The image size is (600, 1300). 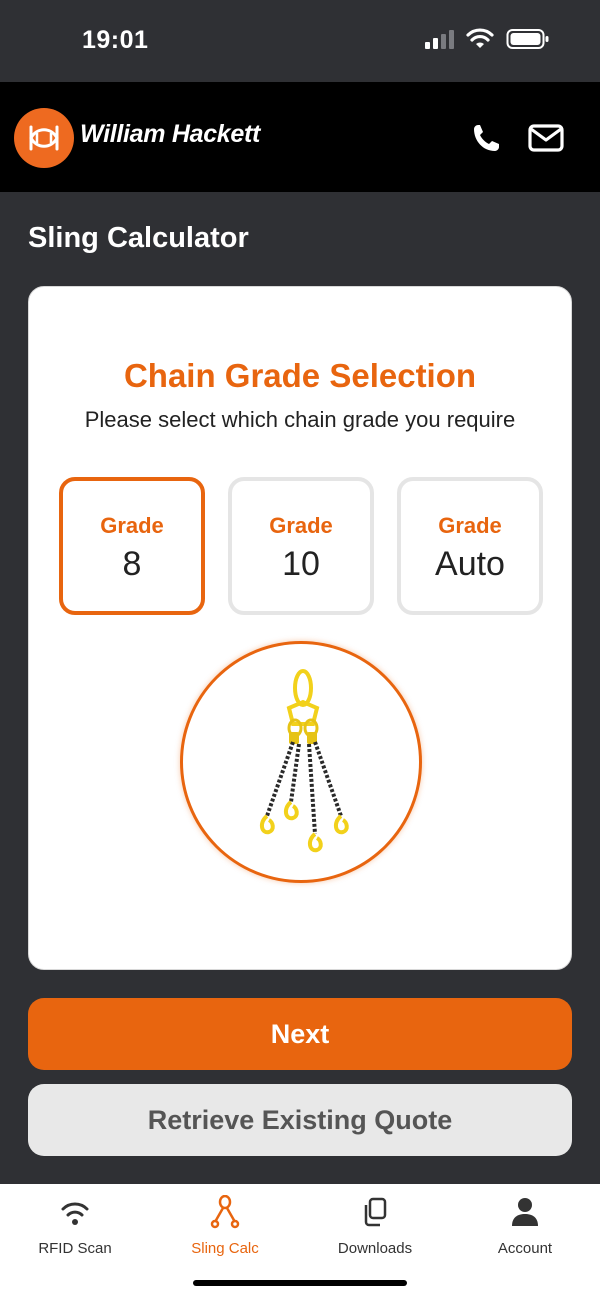 What do you see at coordinates (375, 1248) in the screenshot?
I see `tab-label: Downloads` at bounding box center [375, 1248].